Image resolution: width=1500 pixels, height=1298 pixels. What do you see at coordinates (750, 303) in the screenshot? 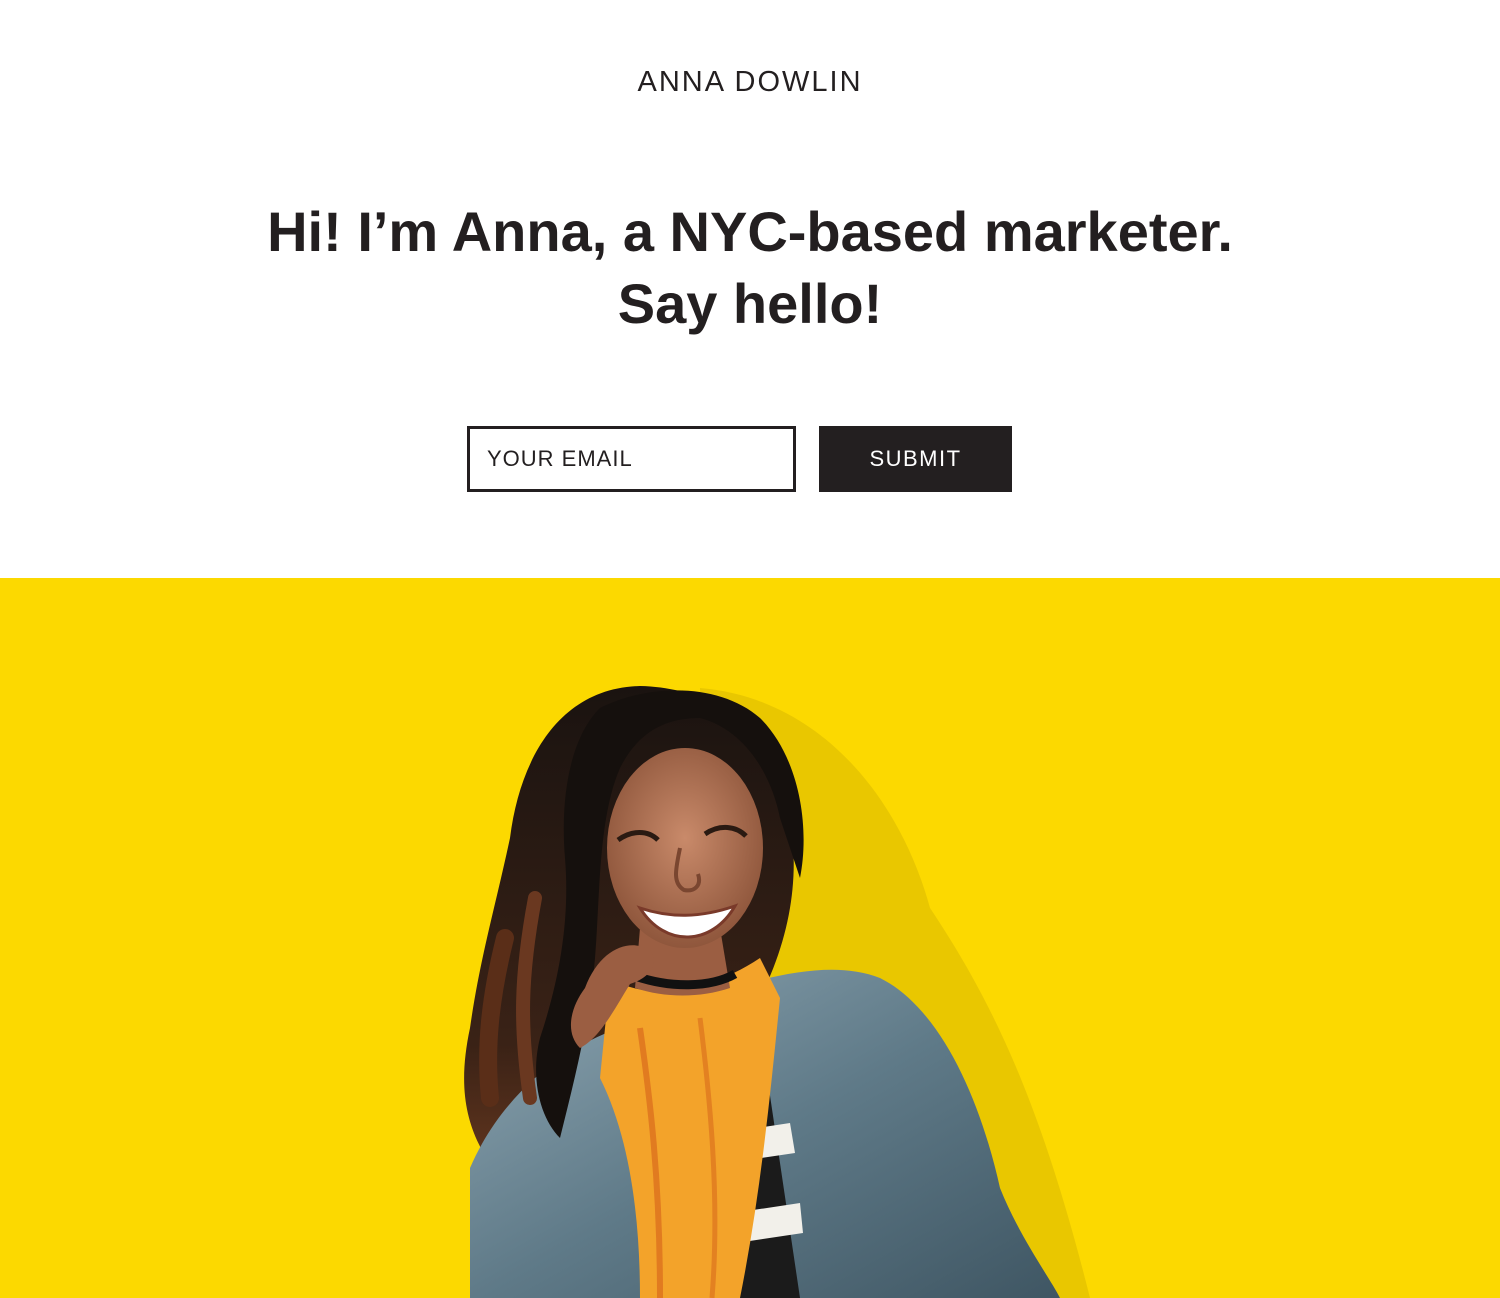
I see `headline-line-2: Say hello!` at bounding box center [750, 303].